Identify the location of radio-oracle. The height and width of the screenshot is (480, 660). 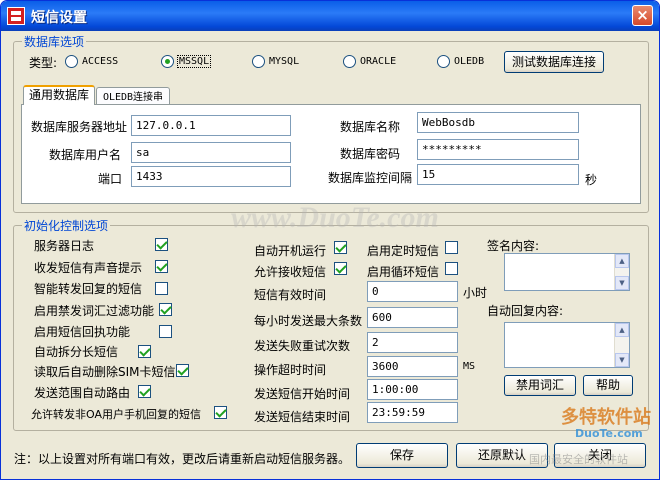
(349, 61).